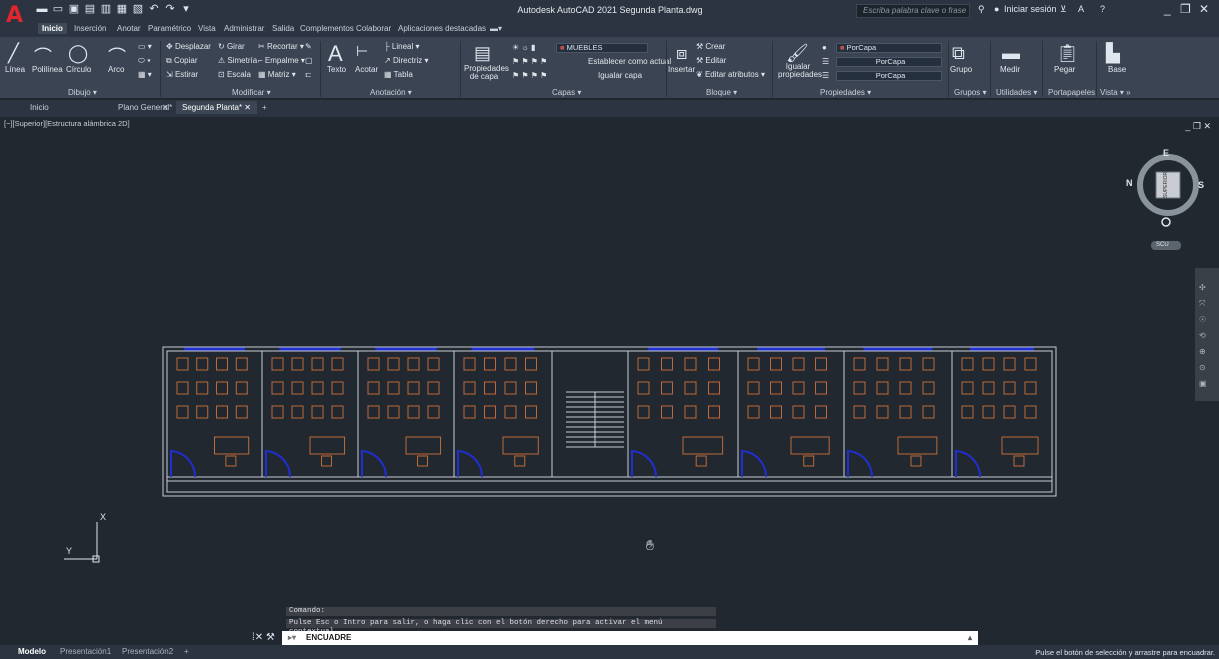 The height and width of the screenshot is (659, 1219). Describe the element at coordinates (681, 69) in the screenshot. I see `insert-button: Insertar` at that location.